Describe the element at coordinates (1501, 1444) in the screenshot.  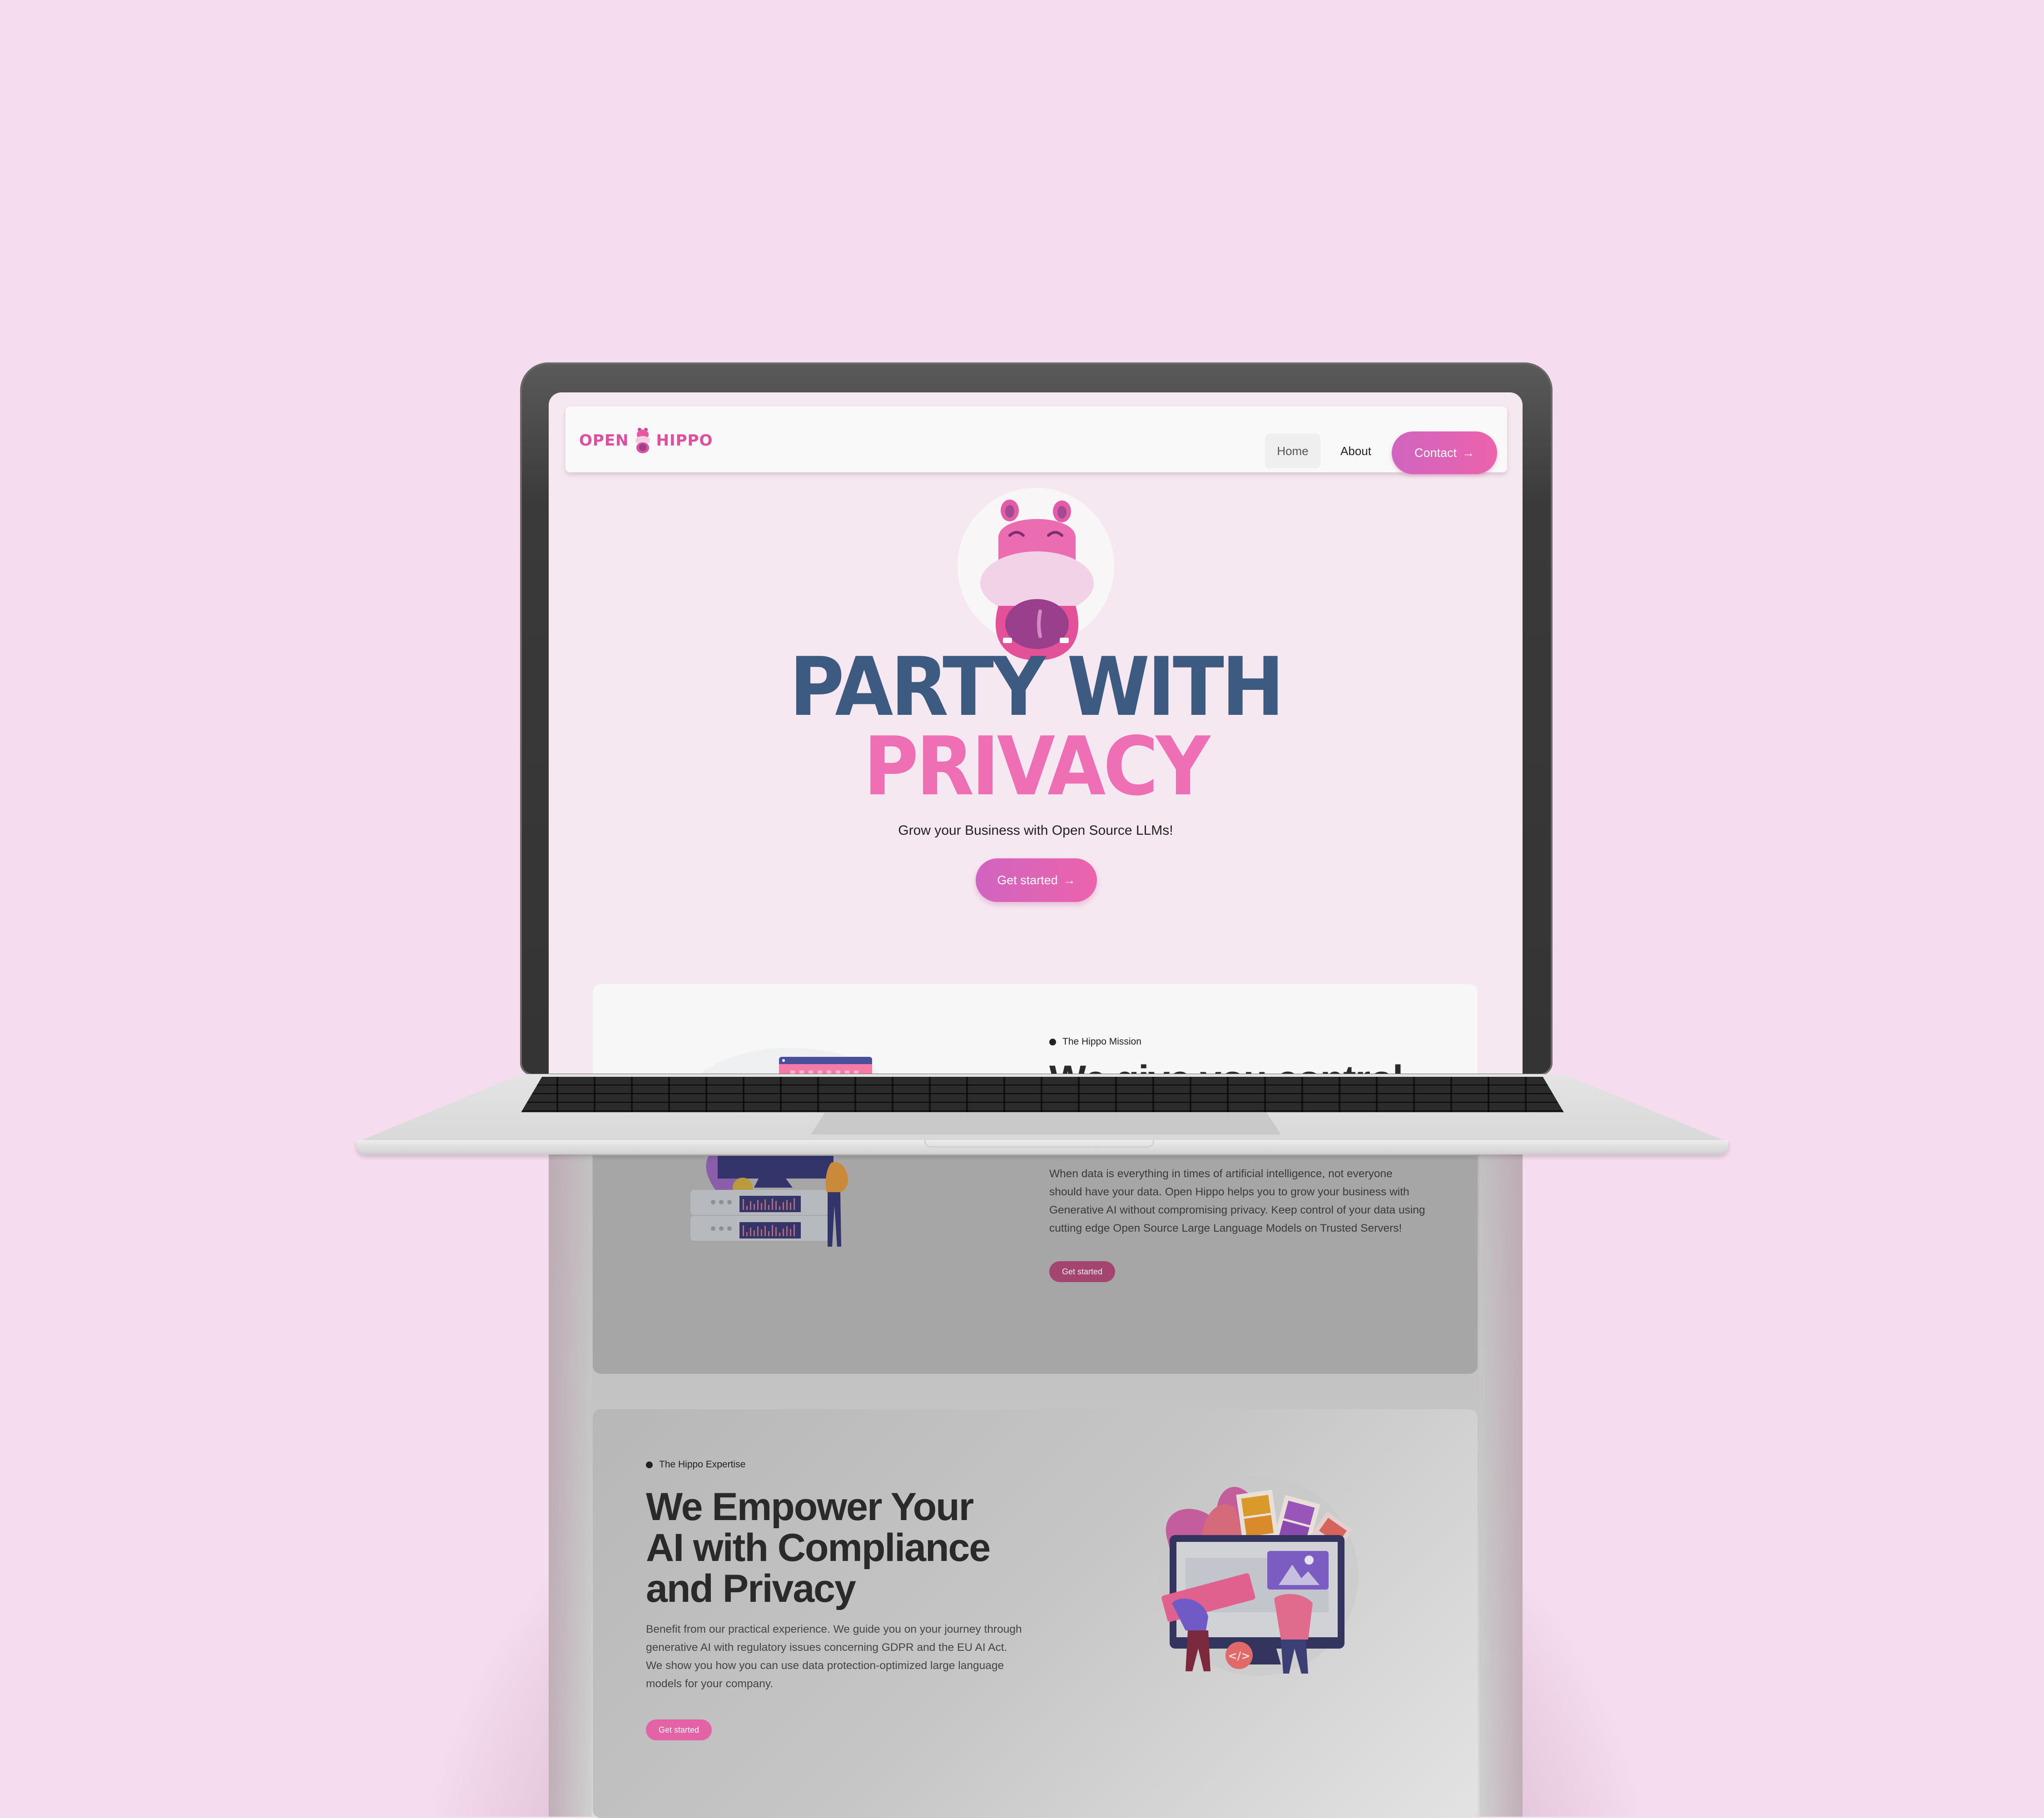
I see `page-edge-right` at that location.